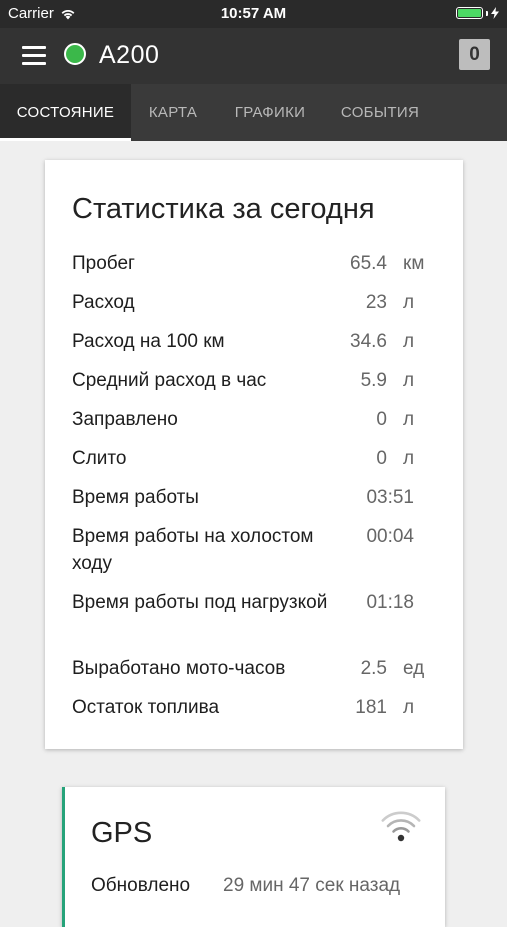  I want to click on stat-label: Средний расход в час, so click(169, 380).